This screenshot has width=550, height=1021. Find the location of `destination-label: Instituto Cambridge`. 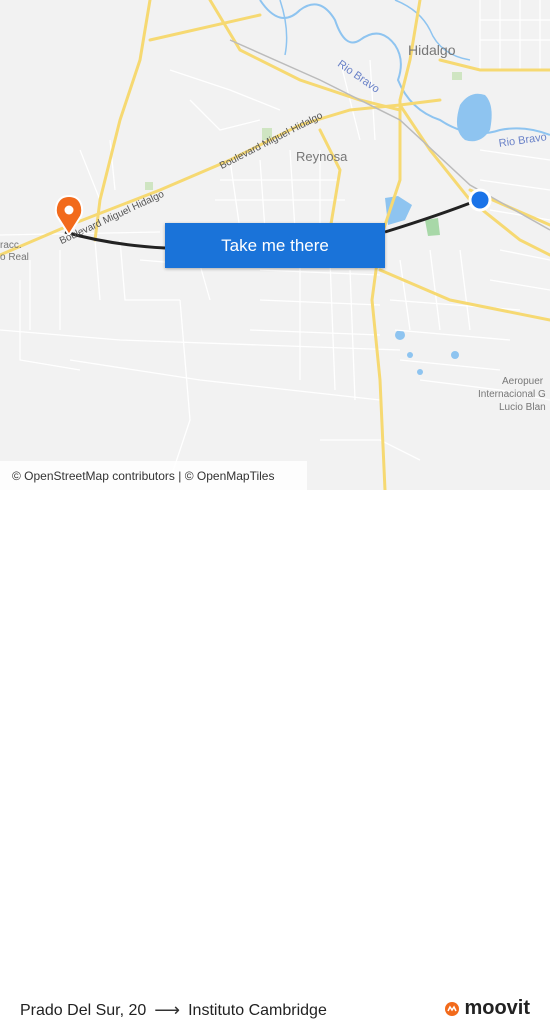

destination-label: Instituto Cambridge is located at coordinates (257, 1010).